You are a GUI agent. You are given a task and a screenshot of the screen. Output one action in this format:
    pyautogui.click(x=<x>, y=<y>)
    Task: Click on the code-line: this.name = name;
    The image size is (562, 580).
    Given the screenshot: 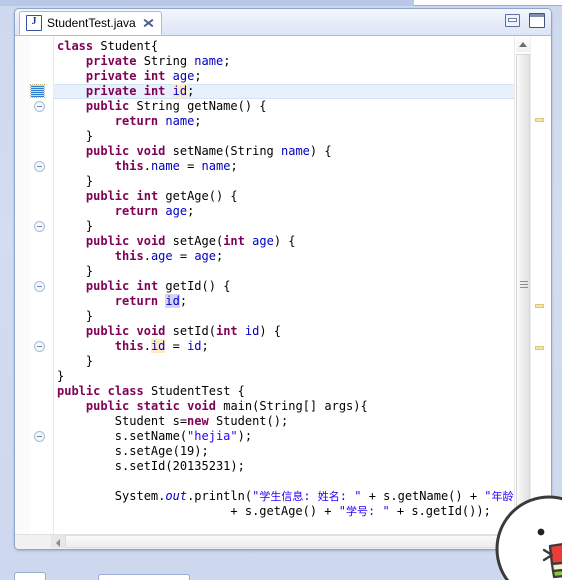 What is the action you would take?
    pyautogui.click(x=176, y=166)
    